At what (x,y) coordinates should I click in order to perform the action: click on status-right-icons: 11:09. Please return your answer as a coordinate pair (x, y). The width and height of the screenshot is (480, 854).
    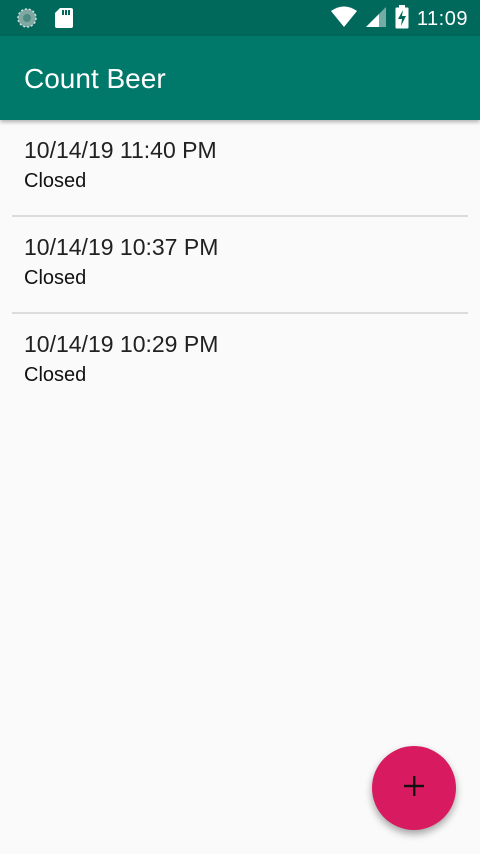
    Looking at the image, I should click on (399, 19).